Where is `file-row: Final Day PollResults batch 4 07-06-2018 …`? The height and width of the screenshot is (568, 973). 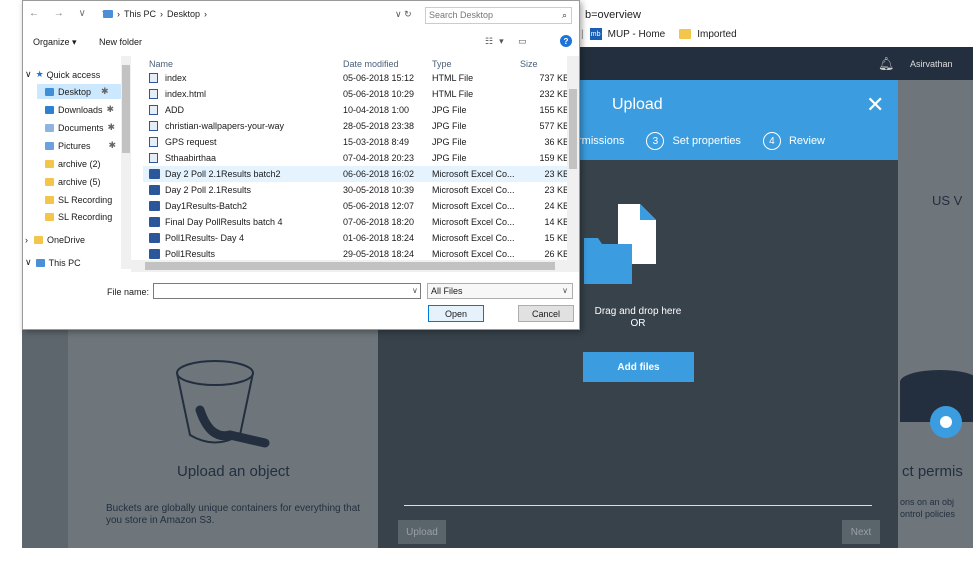
file-row: Final Day PollResults batch 4 07-06-2018 … is located at coordinates (356, 222).